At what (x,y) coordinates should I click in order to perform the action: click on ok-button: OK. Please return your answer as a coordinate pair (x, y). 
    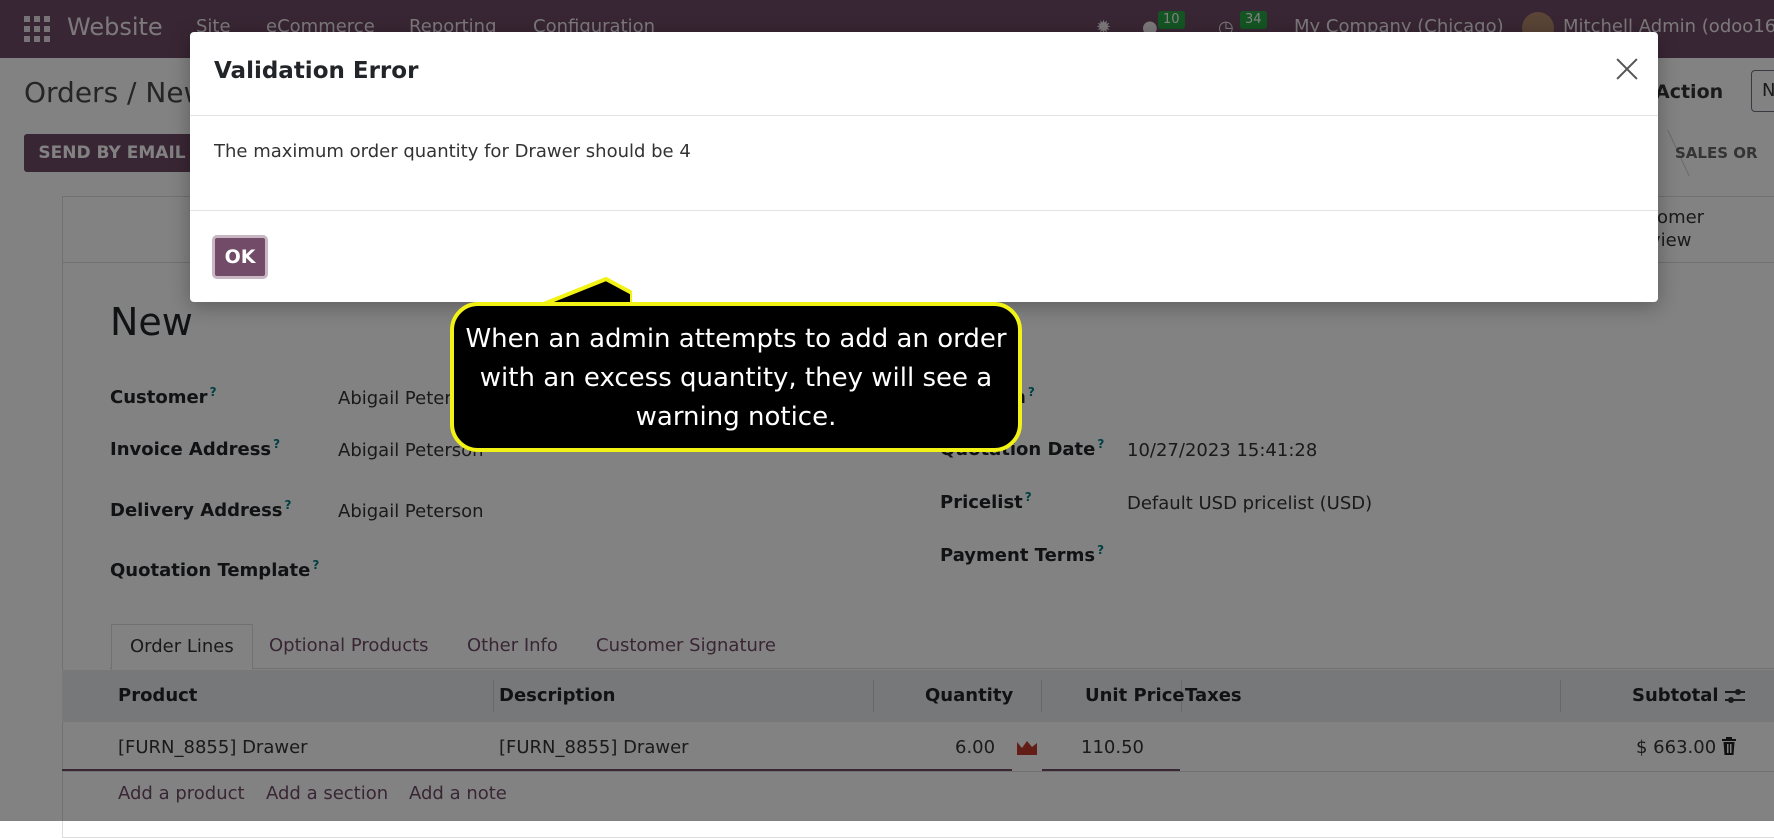
    Looking at the image, I should click on (240, 257).